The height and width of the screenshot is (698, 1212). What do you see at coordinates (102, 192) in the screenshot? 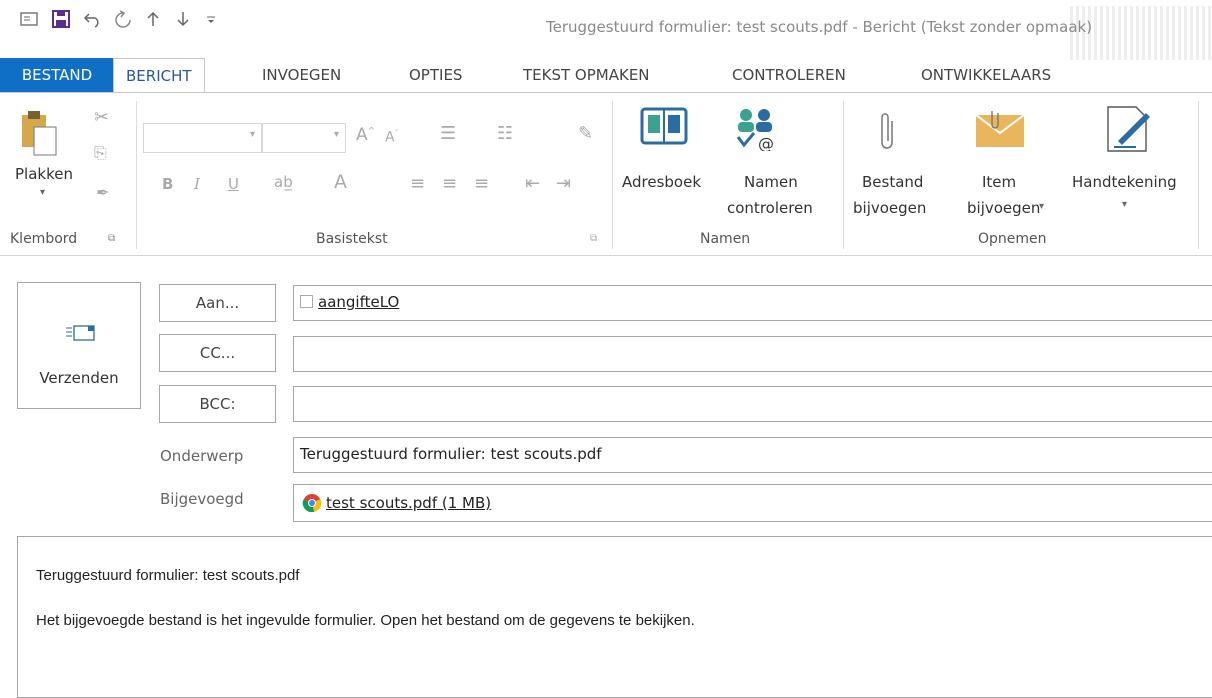
I see `format-painter-icon: ✒` at bounding box center [102, 192].